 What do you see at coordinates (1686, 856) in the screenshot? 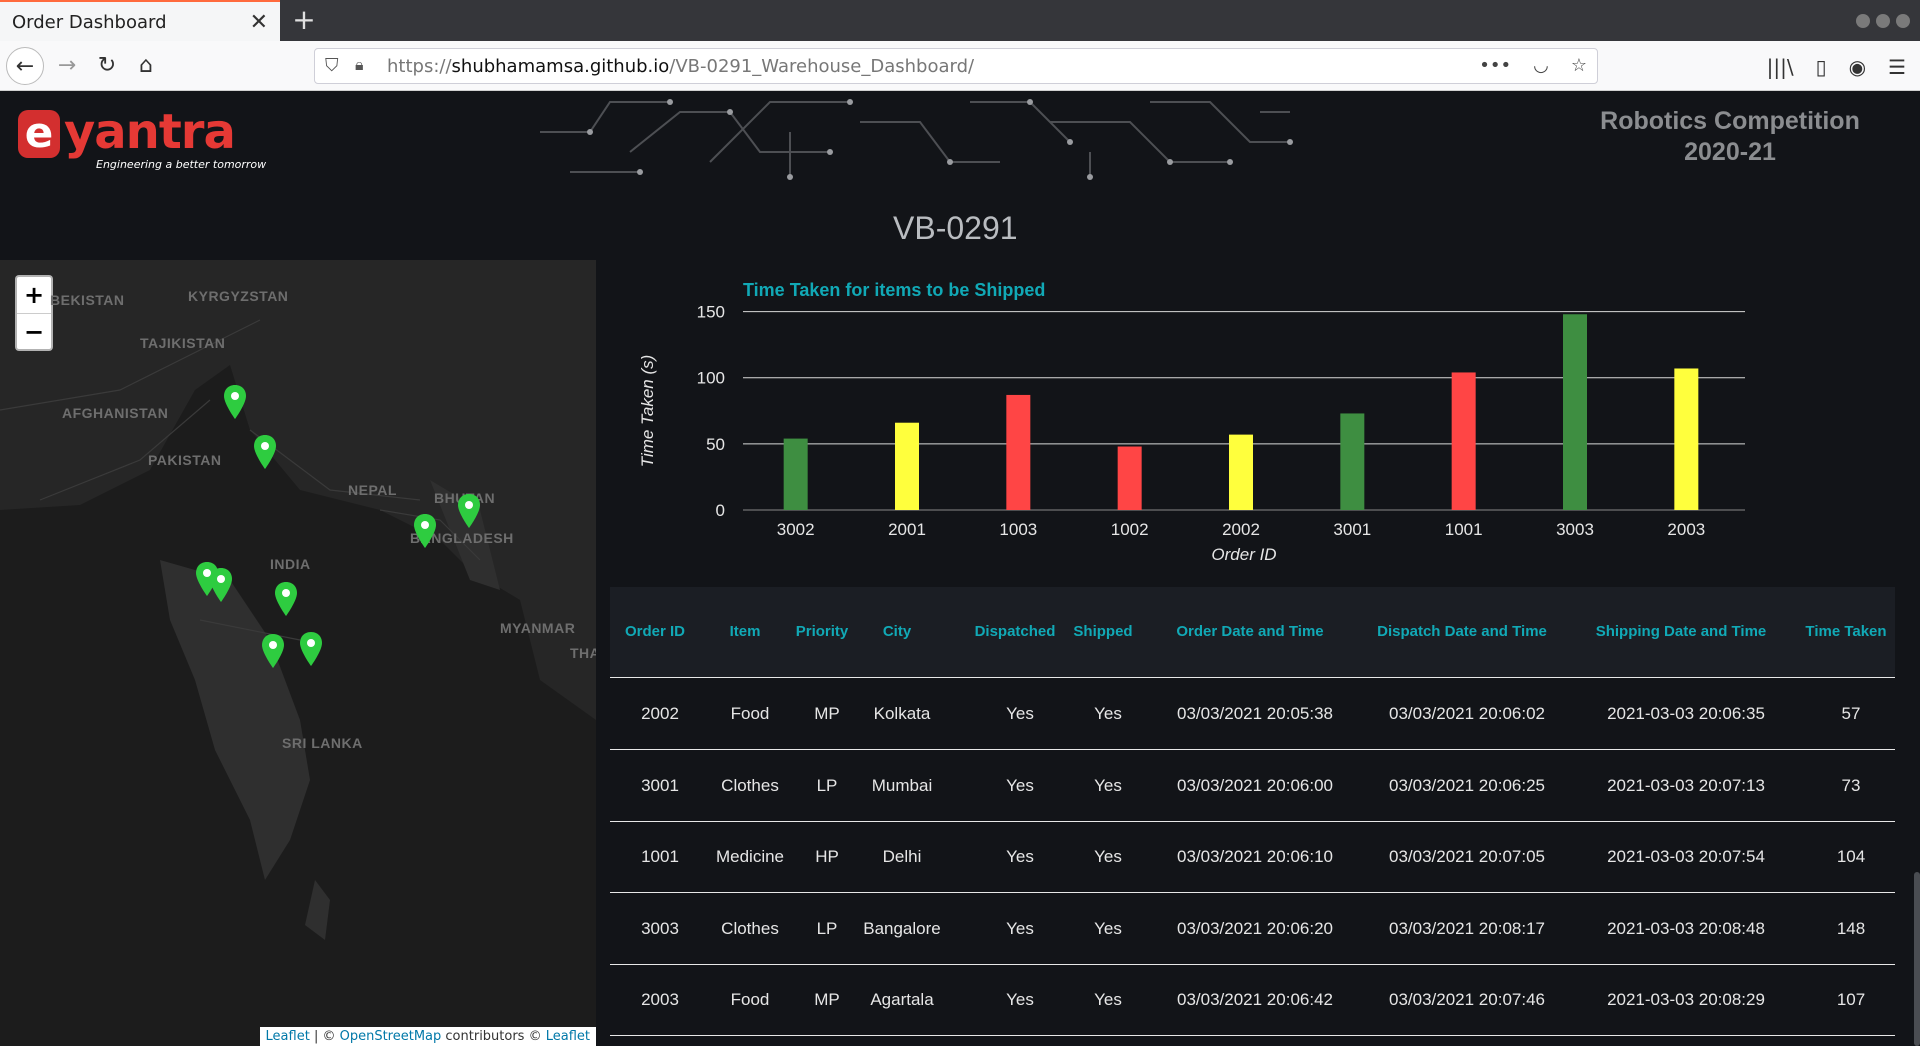
I see `table-cell: 2021-03-03 20:07:54` at bounding box center [1686, 856].